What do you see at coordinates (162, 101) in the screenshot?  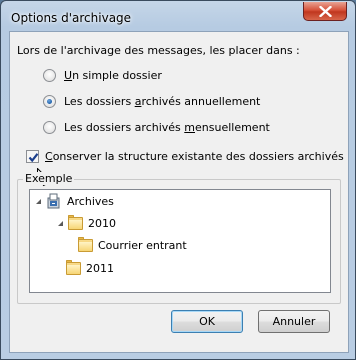 I see `radio-label: Les dossiers archivés annuellement` at bounding box center [162, 101].